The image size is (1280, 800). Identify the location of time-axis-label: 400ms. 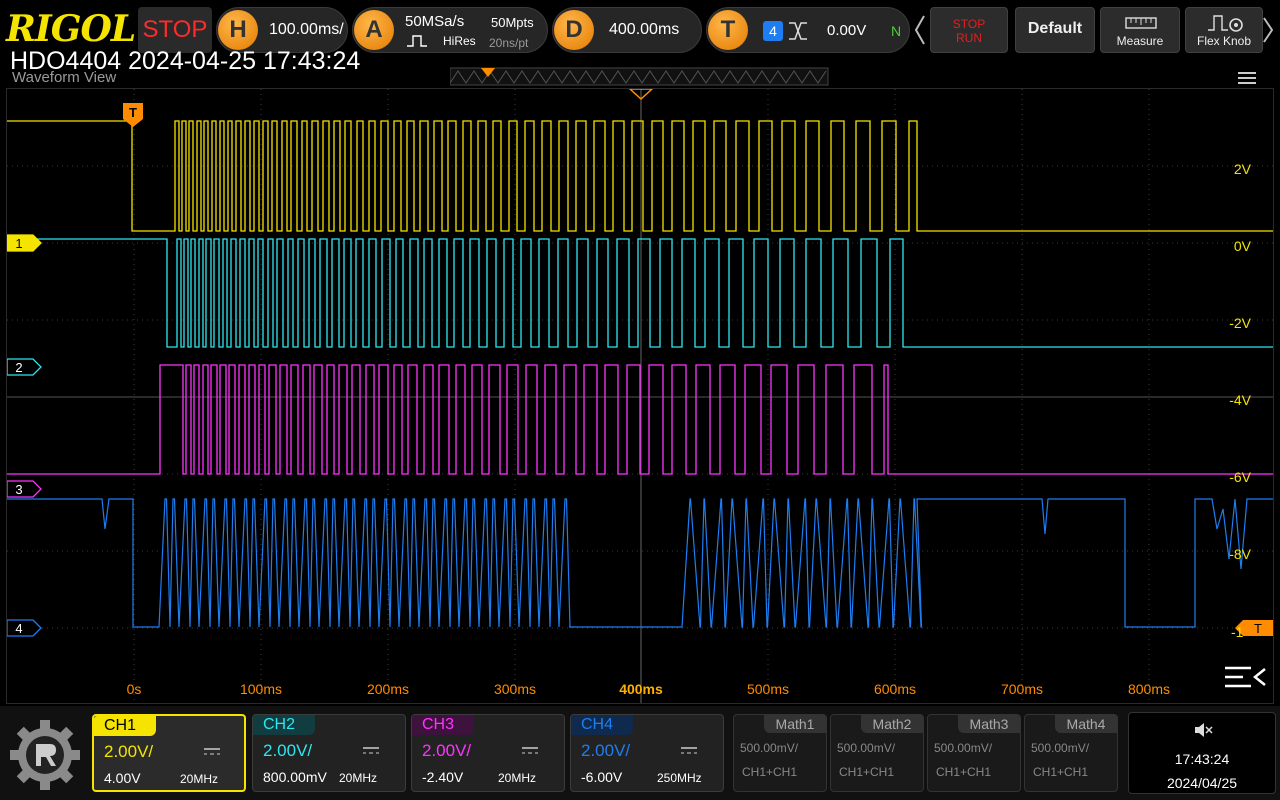
(641, 689).